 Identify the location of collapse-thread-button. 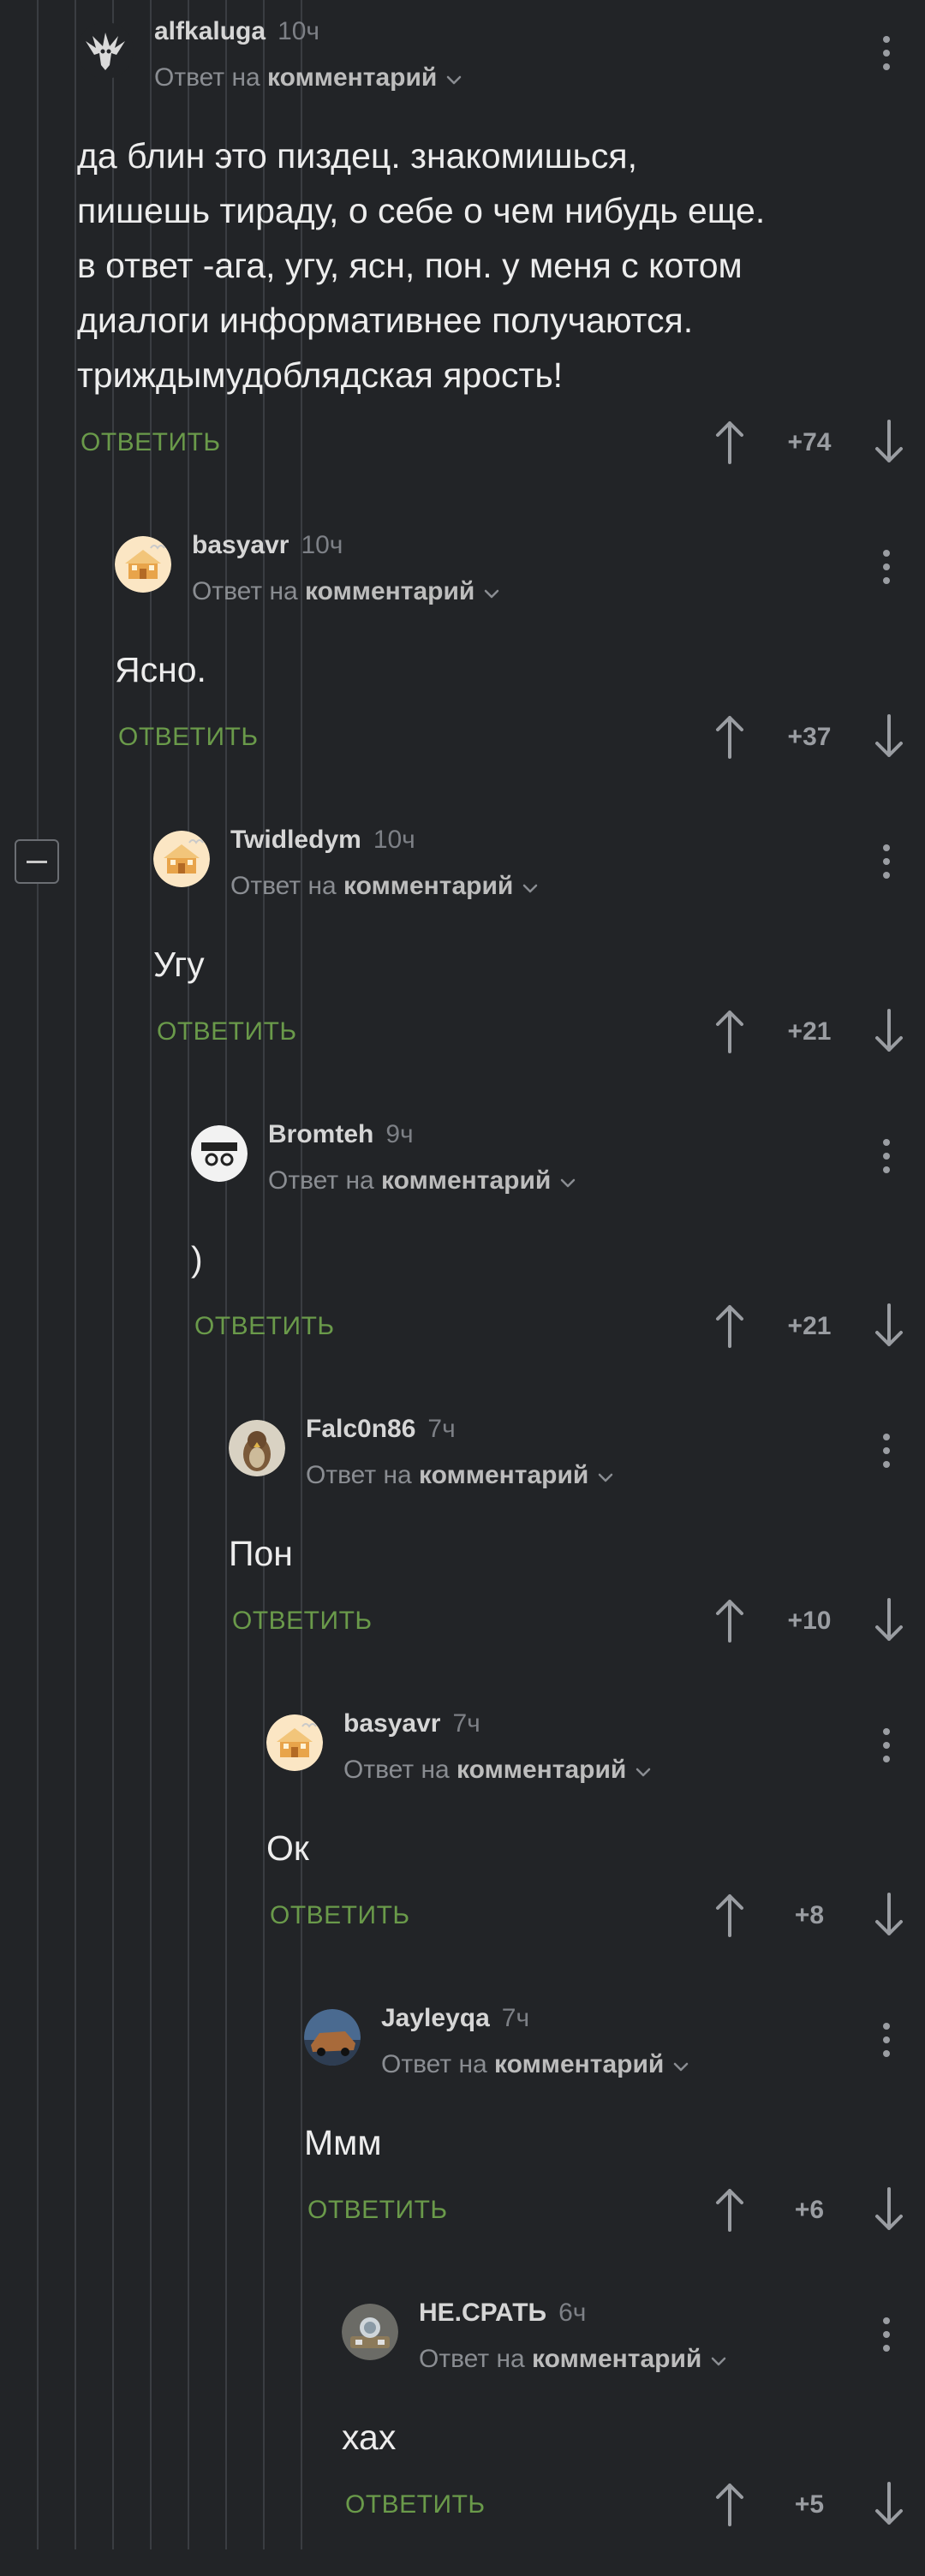
(37, 861).